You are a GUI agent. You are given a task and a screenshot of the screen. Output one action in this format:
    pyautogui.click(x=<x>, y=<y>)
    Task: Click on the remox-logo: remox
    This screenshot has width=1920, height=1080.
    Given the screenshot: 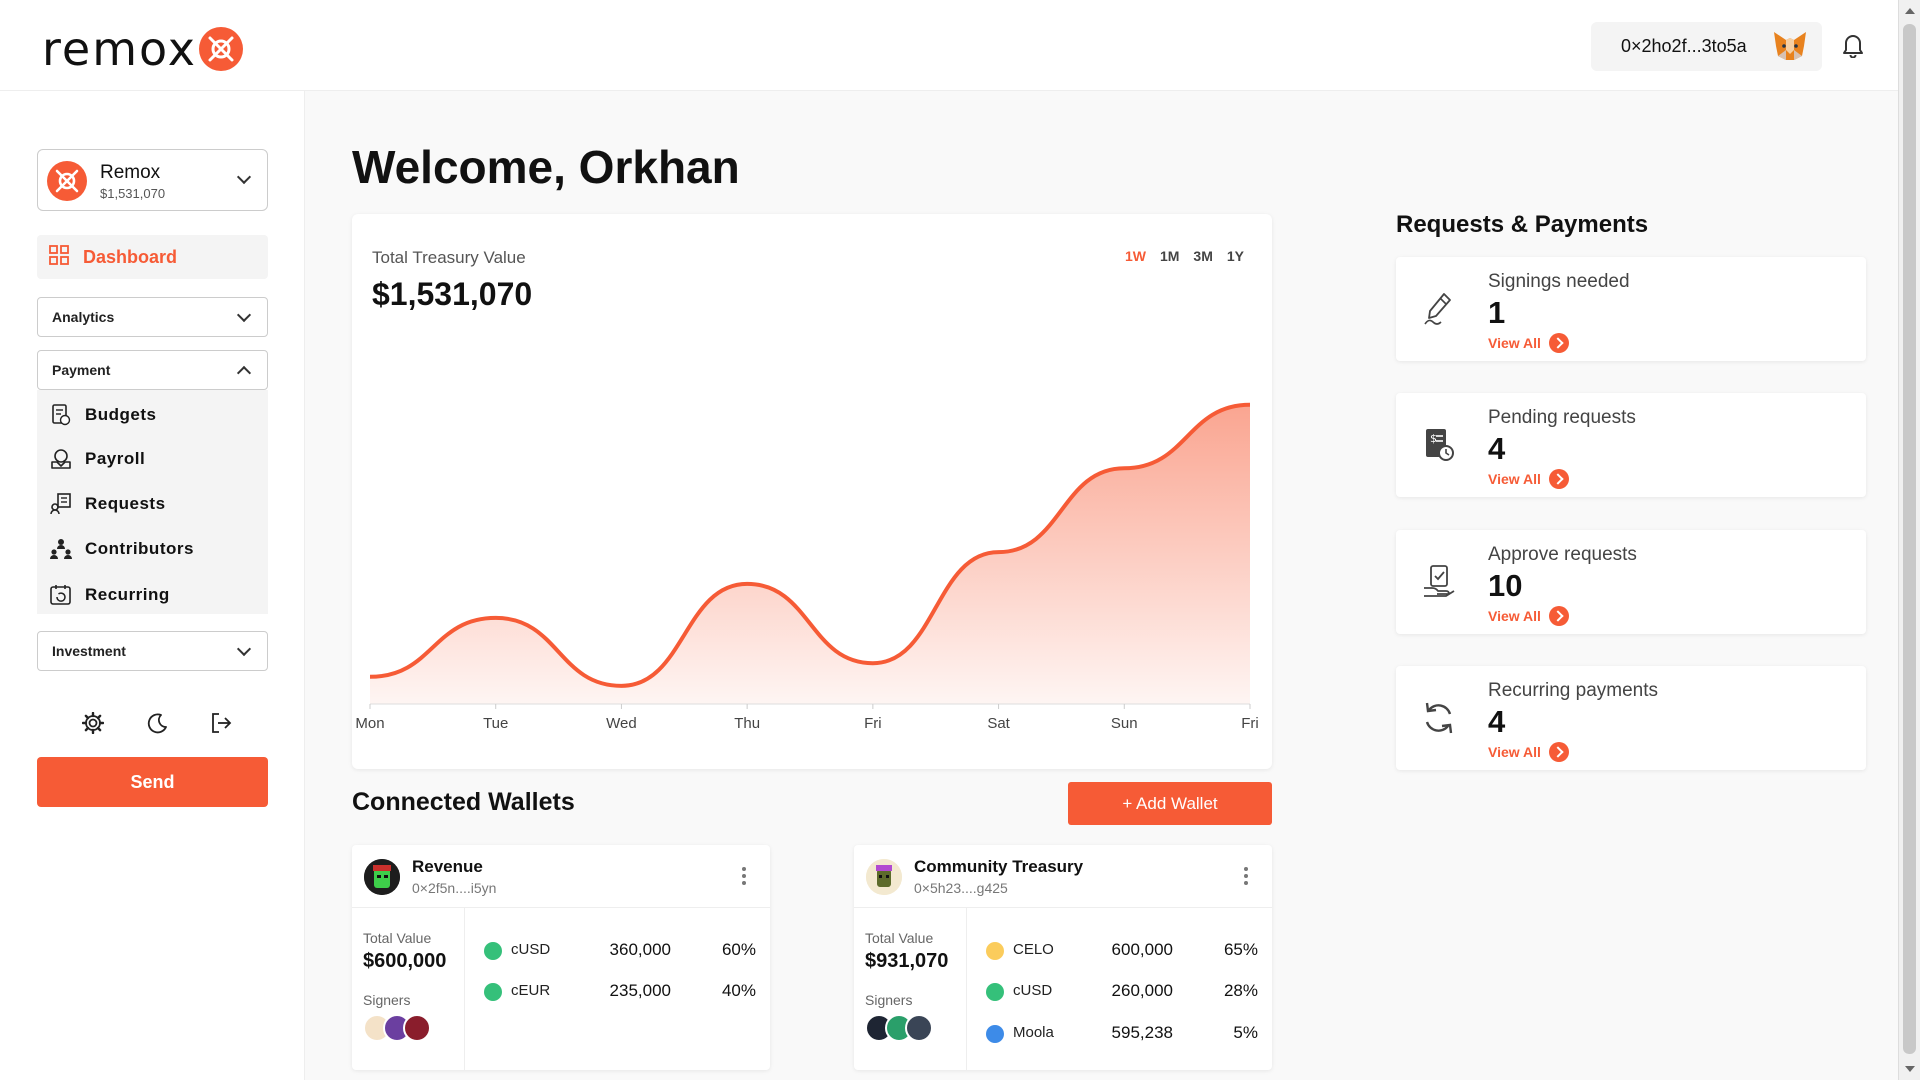 What is the action you would take?
    pyautogui.click(x=142, y=49)
    